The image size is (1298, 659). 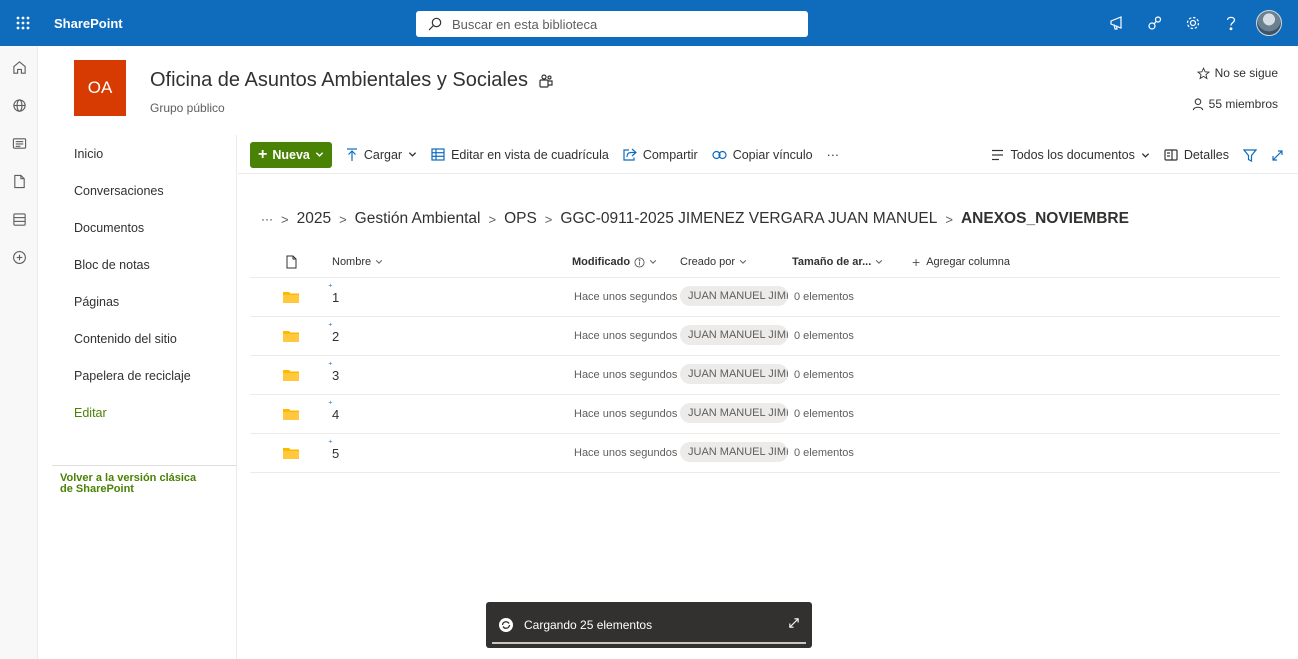 I want to click on toast-progress-bar, so click(x=649, y=643).